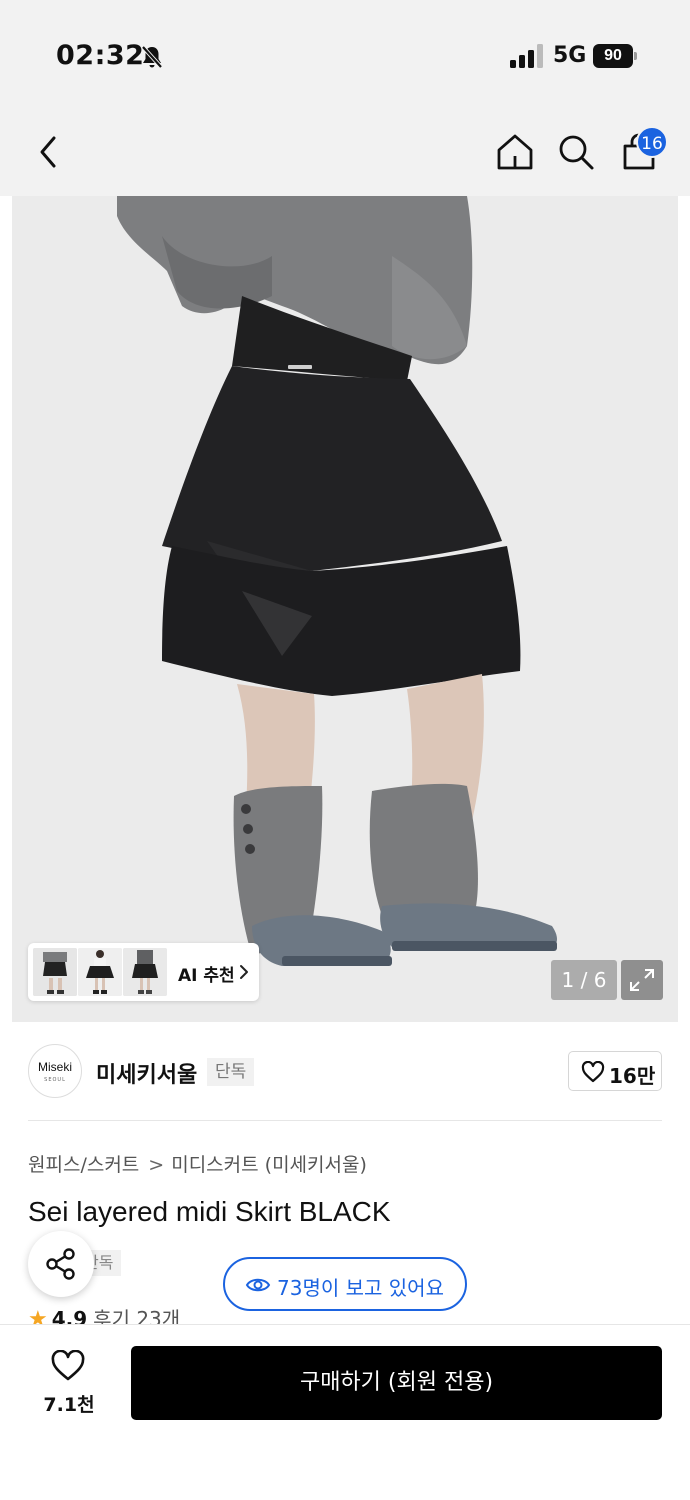 This screenshot has width=690, height=1500. Describe the element at coordinates (152, 57) in the screenshot. I see `bell-off-icon` at that location.